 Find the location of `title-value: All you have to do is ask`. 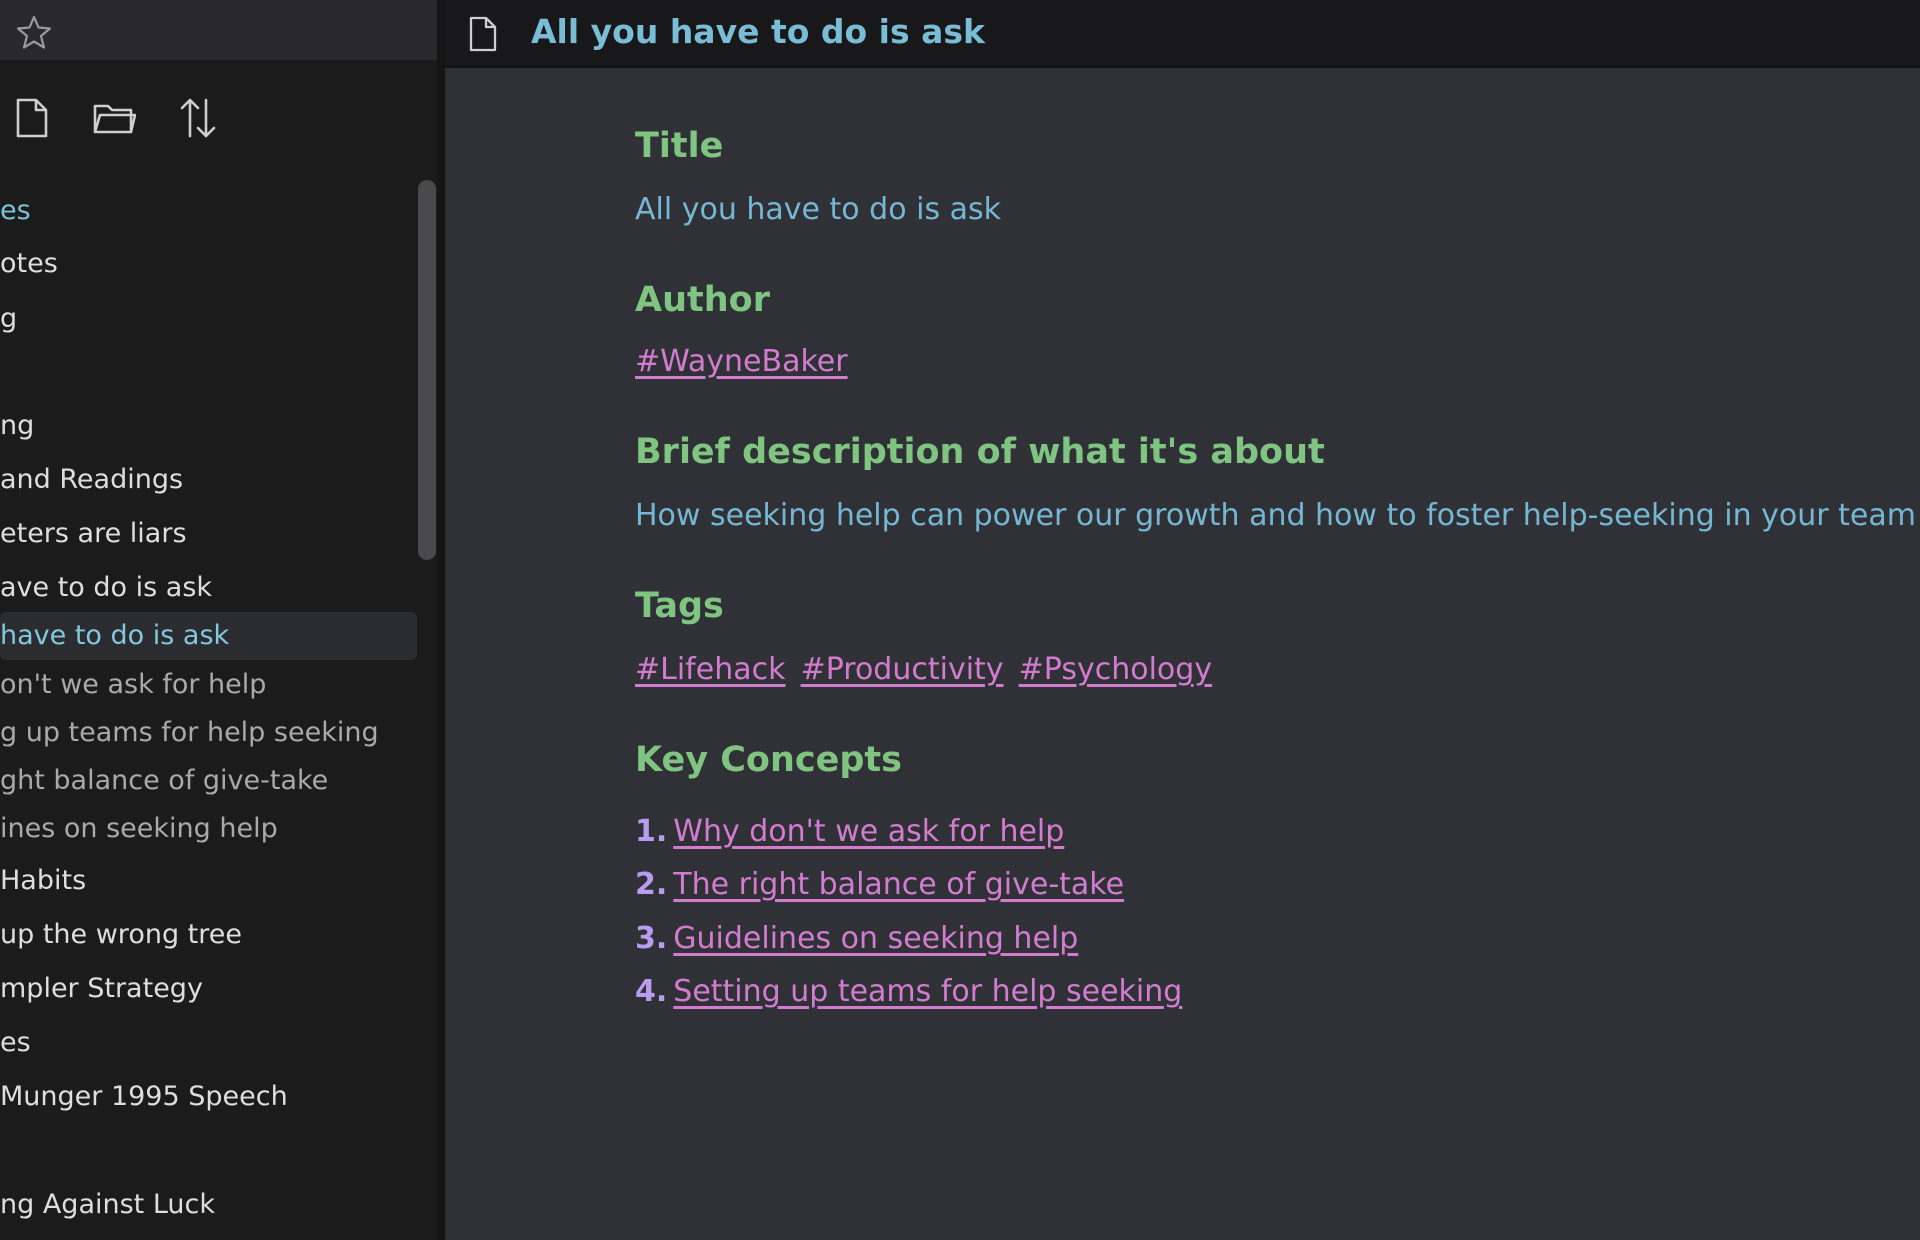

title-value: All you have to do is ask is located at coordinates (818, 209).